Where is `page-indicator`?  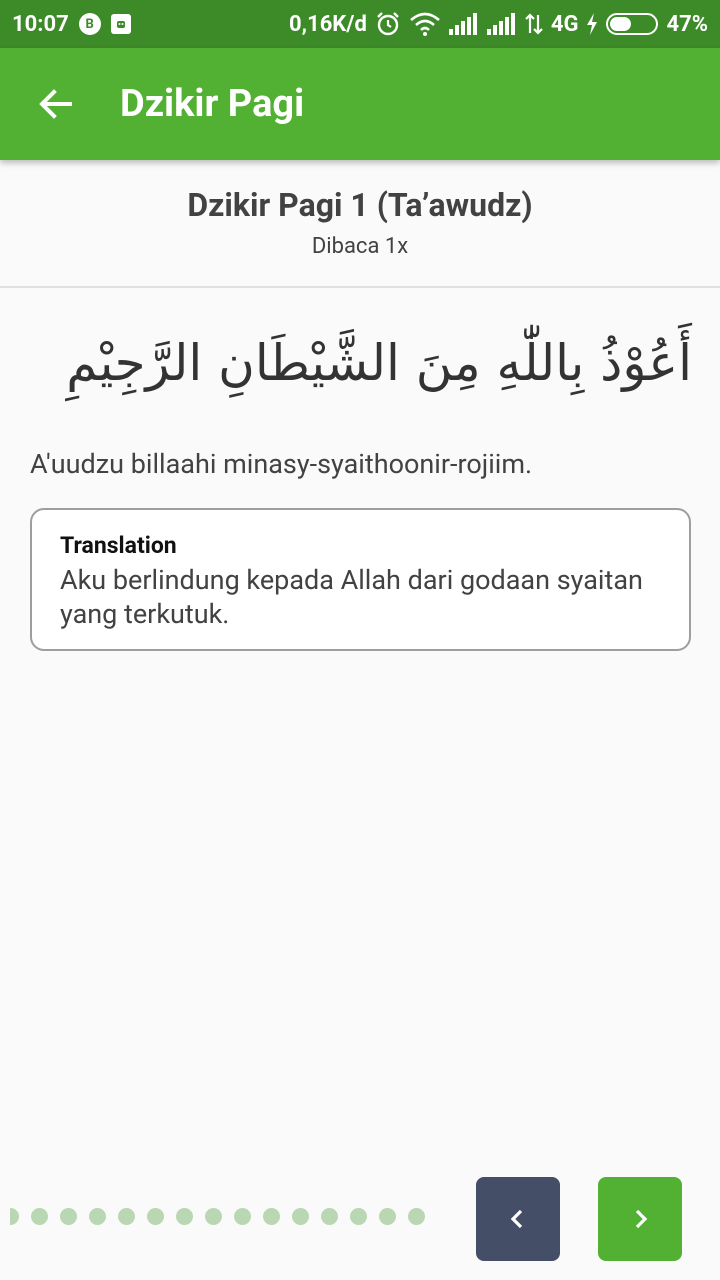 page-indicator is located at coordinates (217, 1216).